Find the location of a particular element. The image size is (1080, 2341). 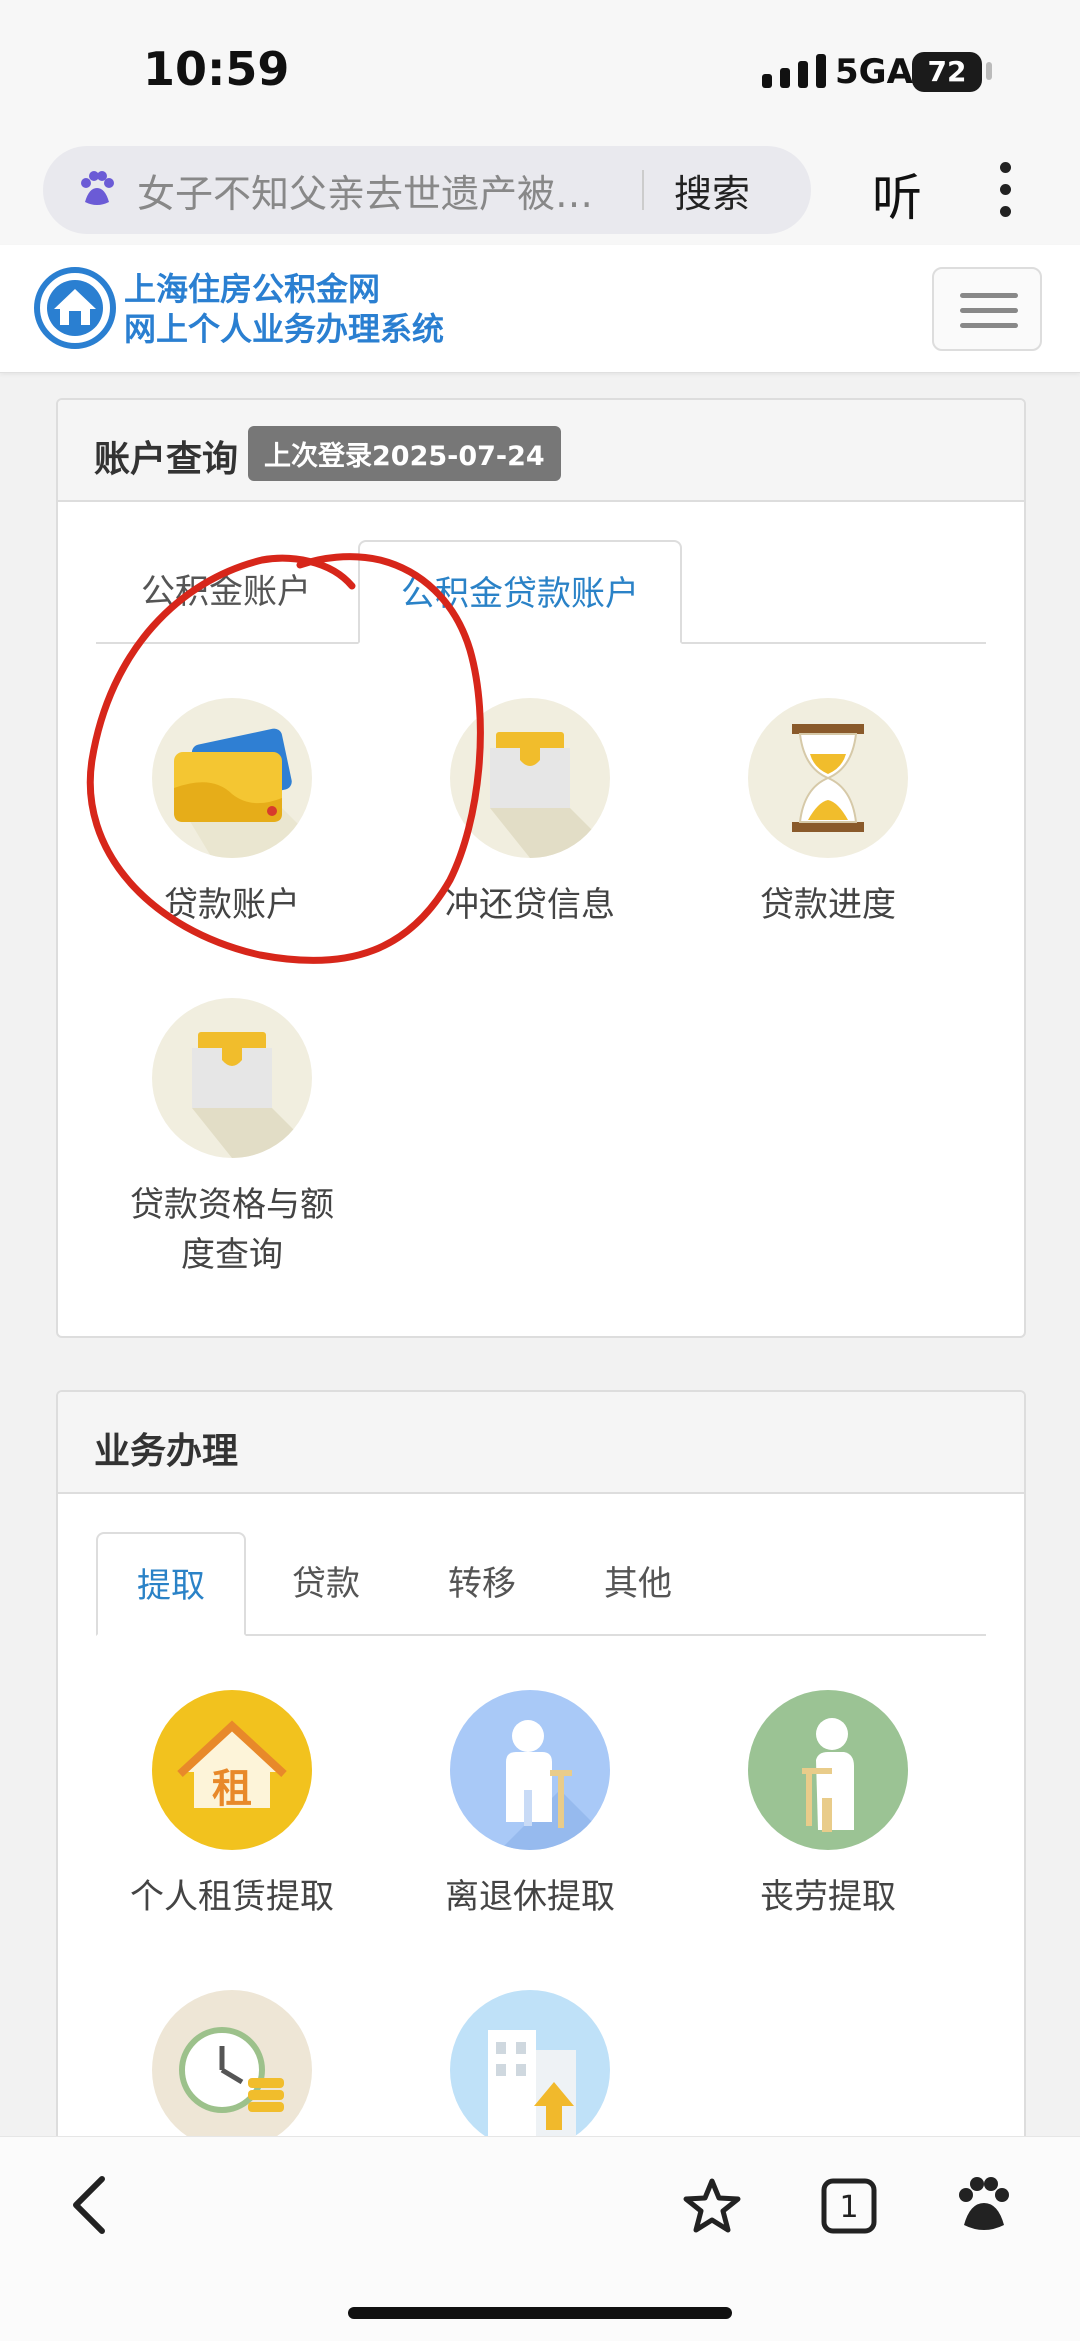

tabs-count-icon: 1 is located at coordinates (849, 2206).